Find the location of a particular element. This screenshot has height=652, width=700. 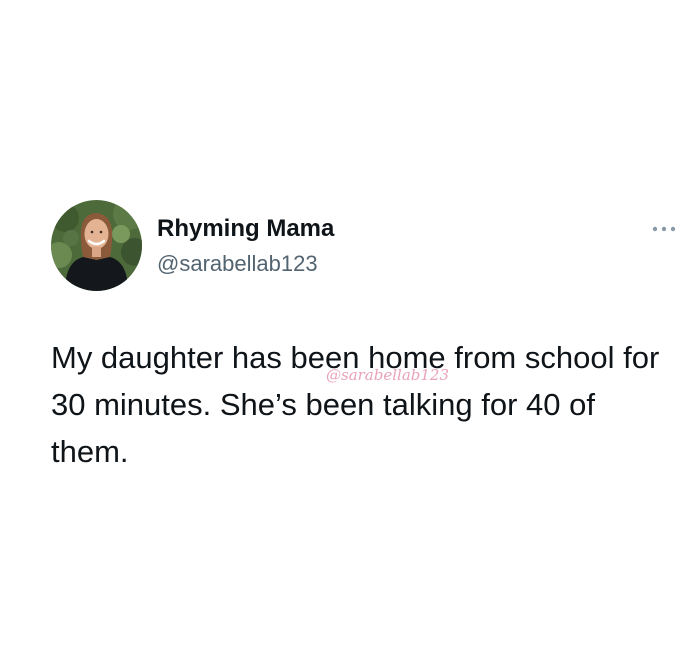

watermark: @sarabellab123 is located at coordinates (388, 375).